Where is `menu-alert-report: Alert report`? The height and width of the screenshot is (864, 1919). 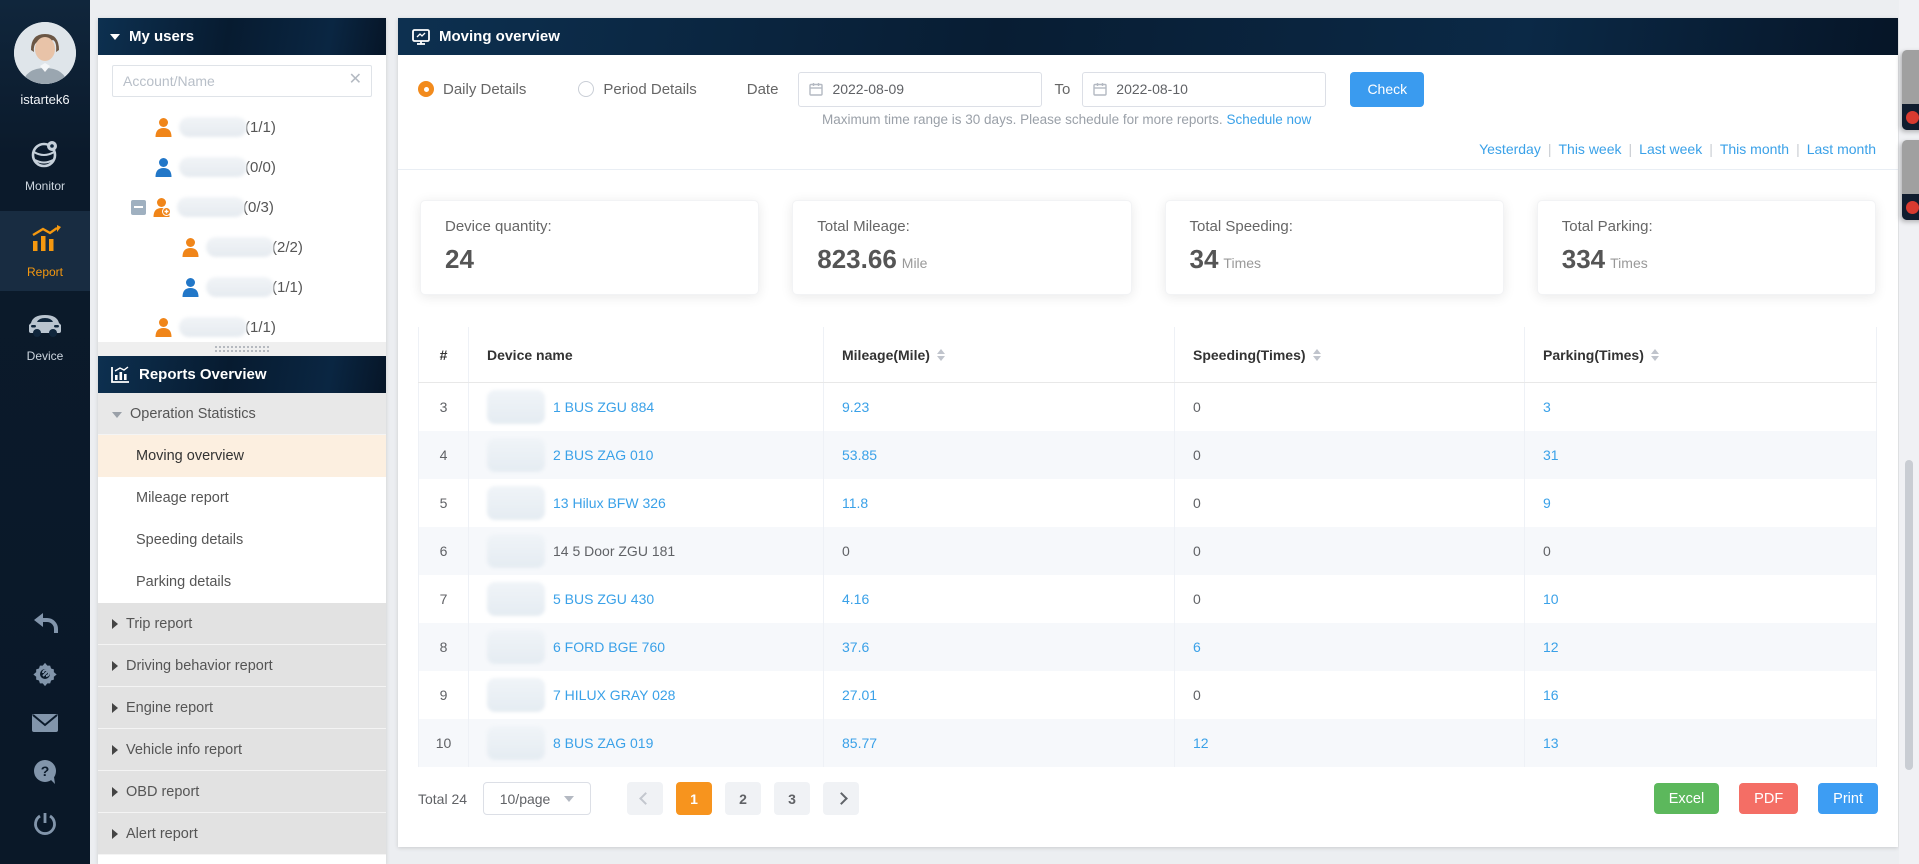
menu-alert-report: Alert report is located at coordinates (242, 834).